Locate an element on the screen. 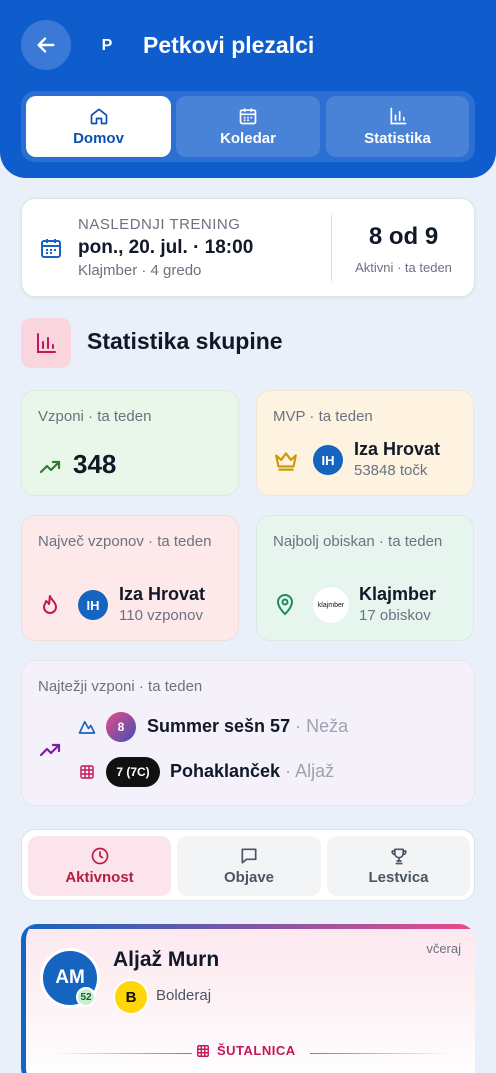 The width and height of the screenshot is (496, 1073). hardest-climb-row: Pohaklanček · Aljaž is located at coordinates (252, 771).